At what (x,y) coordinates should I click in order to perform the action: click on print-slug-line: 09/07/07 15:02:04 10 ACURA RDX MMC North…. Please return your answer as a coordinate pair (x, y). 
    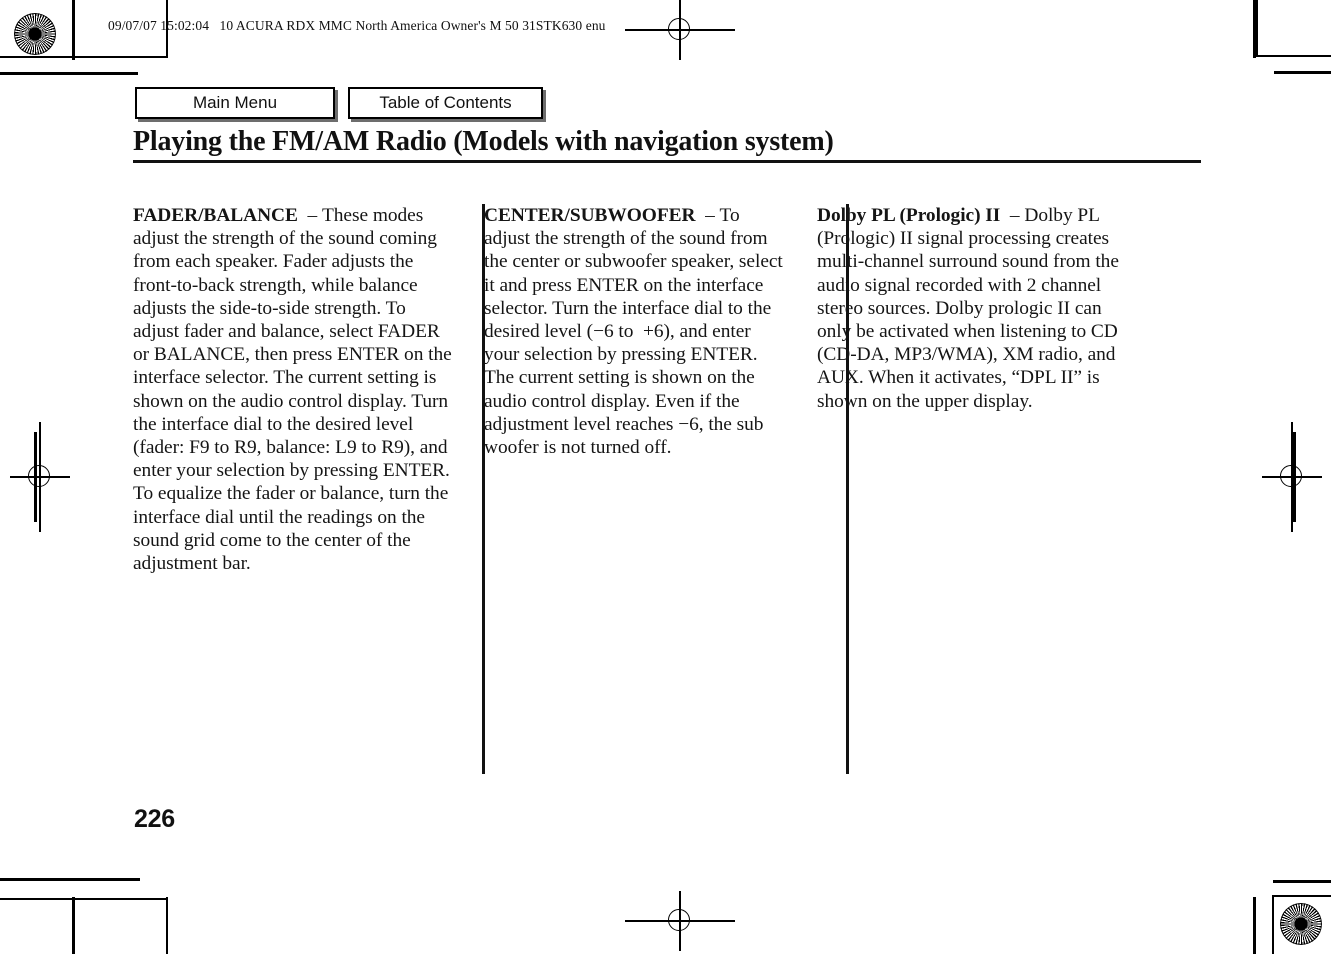
    Looking at the image, I should click on (357, 25).